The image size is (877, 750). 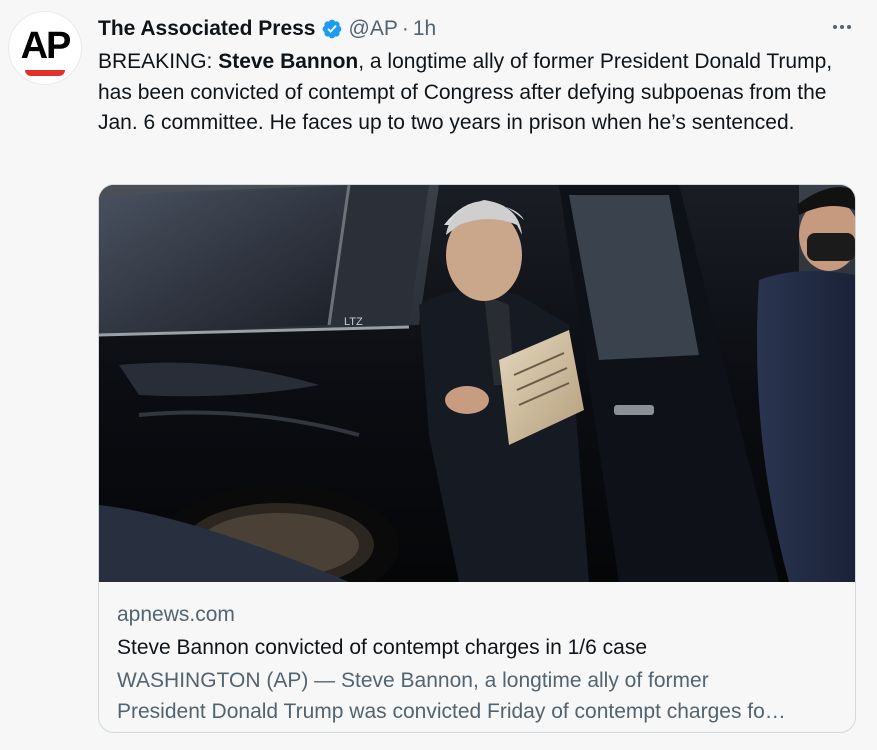 I want to click on ap-logo-text: AP, so click(x=46, y=46).